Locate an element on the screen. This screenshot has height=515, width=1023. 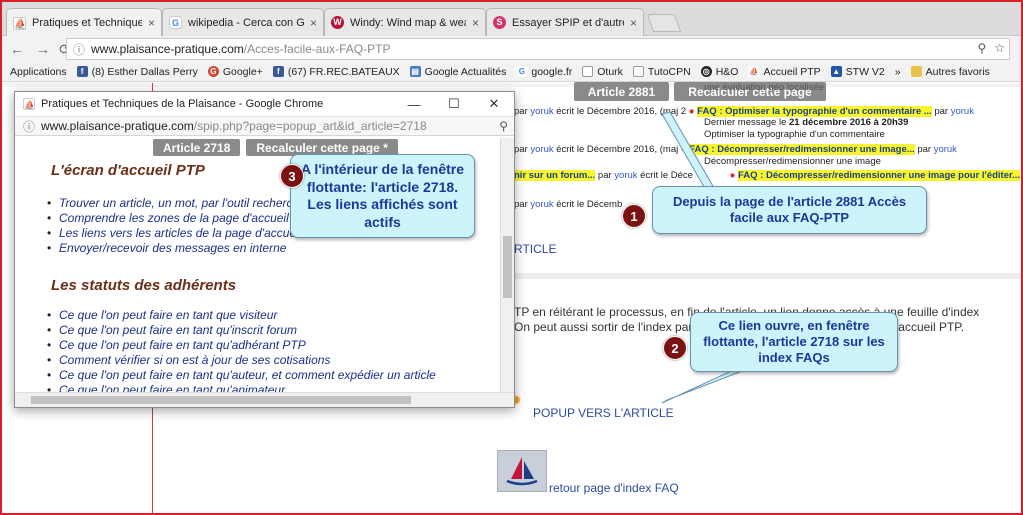
new-tab-button is located at coordinates (664, 23).